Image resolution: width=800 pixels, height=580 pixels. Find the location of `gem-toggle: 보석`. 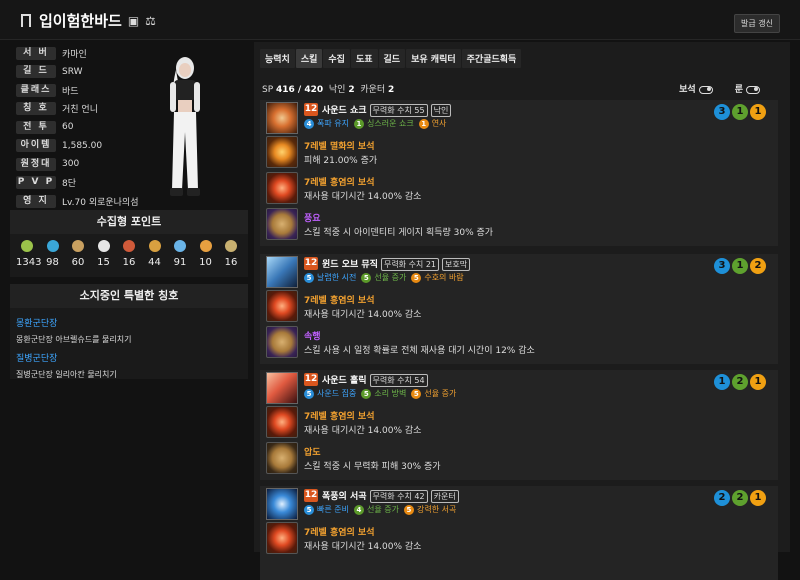

gem-toggle: 보석 is located at coordinates (696, 88).